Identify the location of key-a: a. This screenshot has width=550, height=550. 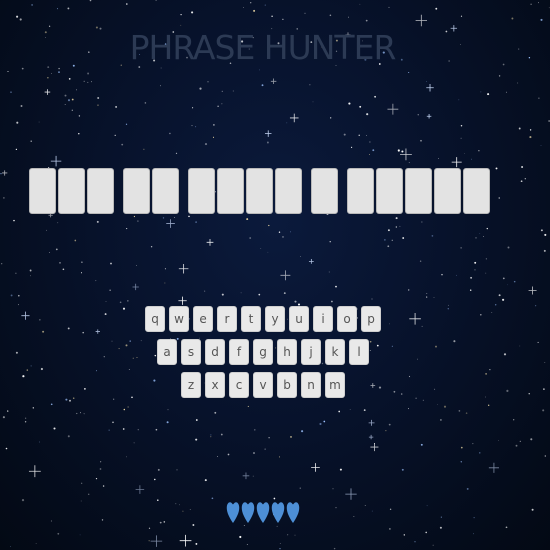
(167, 352).